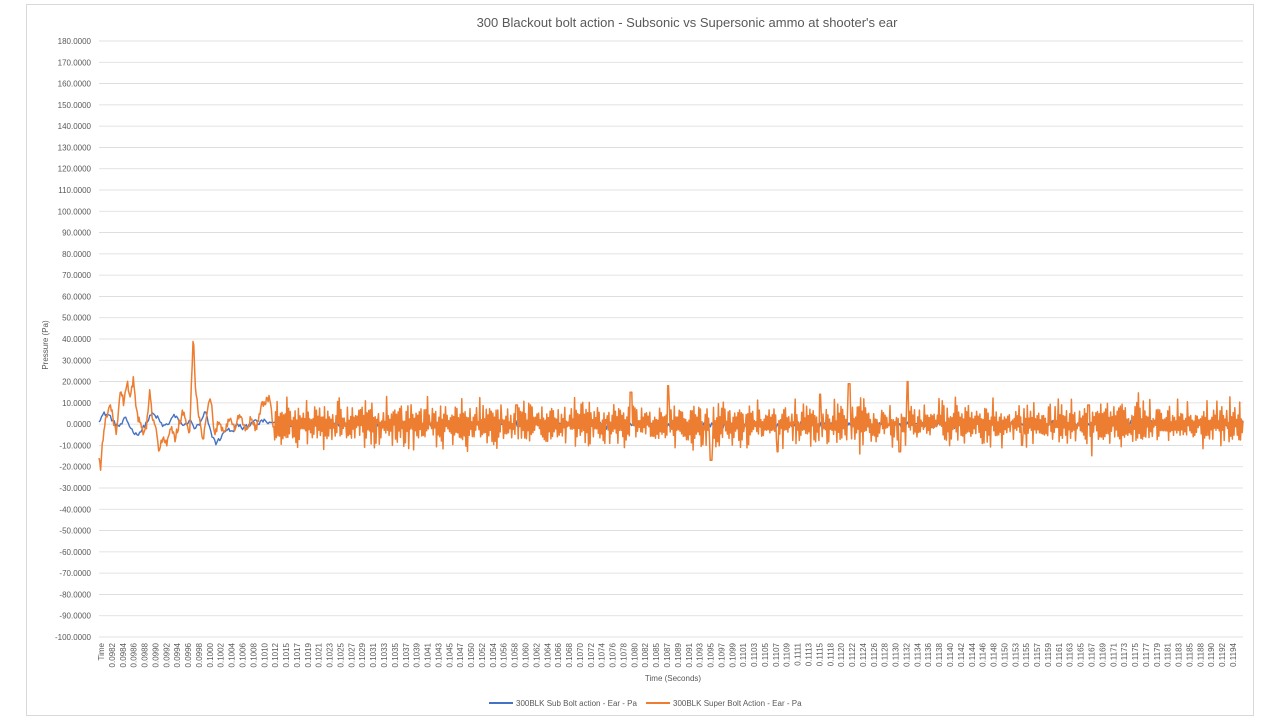  Describe the element at coordinates (76, 403) in the screenshot. I see `y-tick-label: 10.0000` at that location.